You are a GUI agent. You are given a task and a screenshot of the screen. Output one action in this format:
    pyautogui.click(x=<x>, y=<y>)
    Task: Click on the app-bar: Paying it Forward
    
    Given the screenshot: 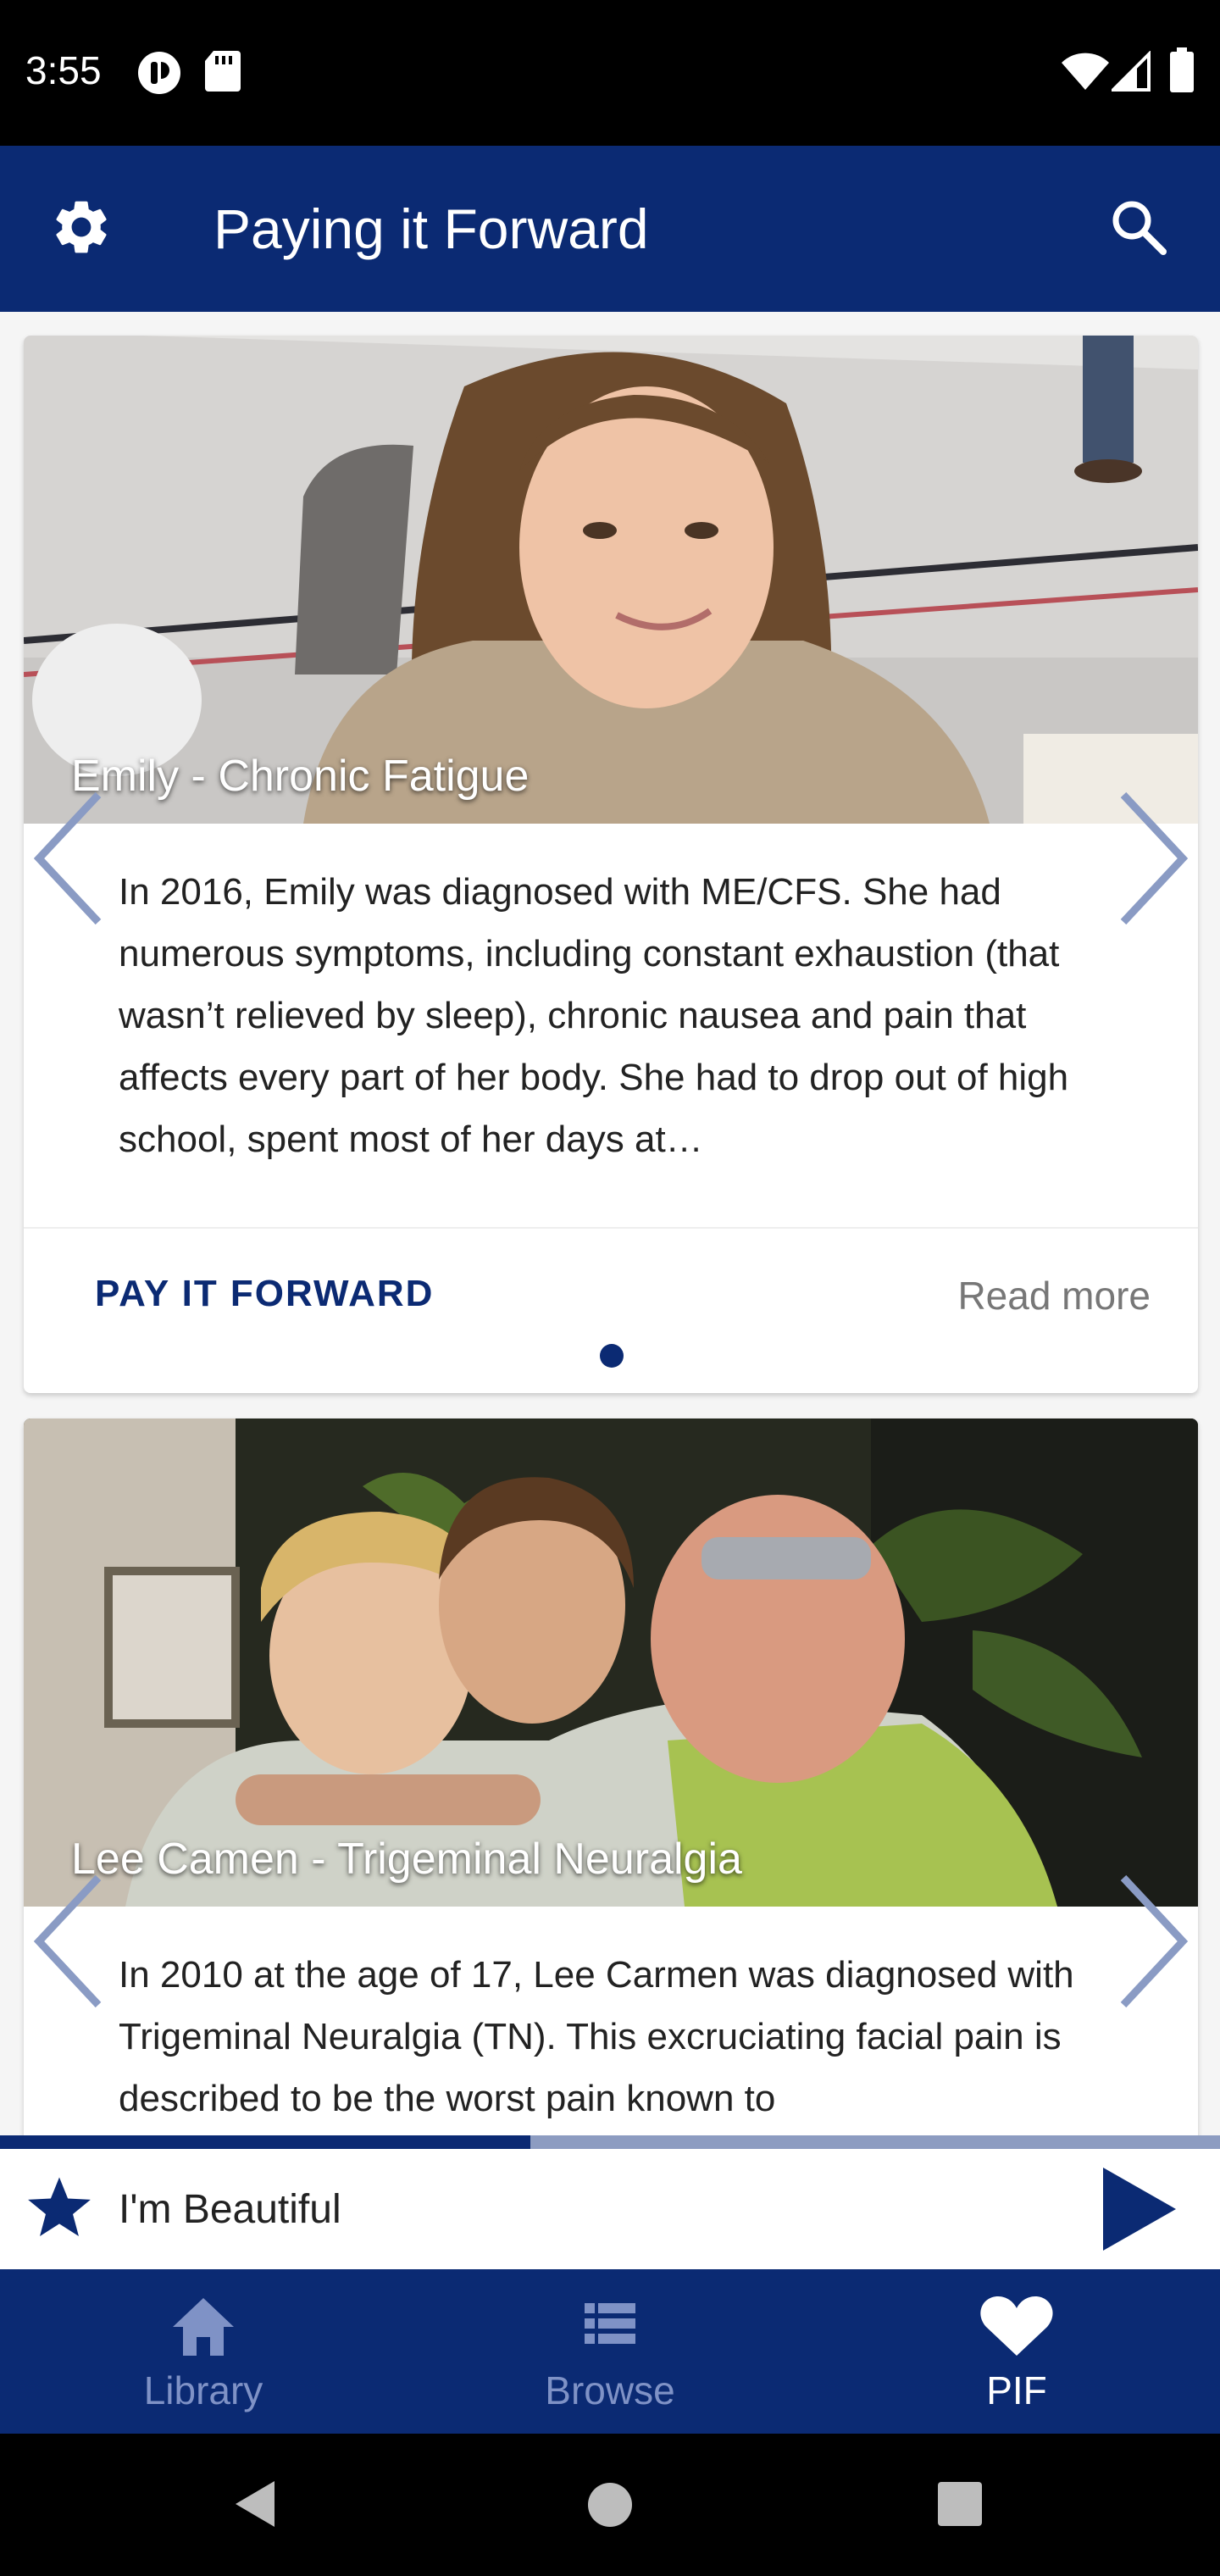 What is the action you would take?
    pyautogui.click(x=610, y=229)
    